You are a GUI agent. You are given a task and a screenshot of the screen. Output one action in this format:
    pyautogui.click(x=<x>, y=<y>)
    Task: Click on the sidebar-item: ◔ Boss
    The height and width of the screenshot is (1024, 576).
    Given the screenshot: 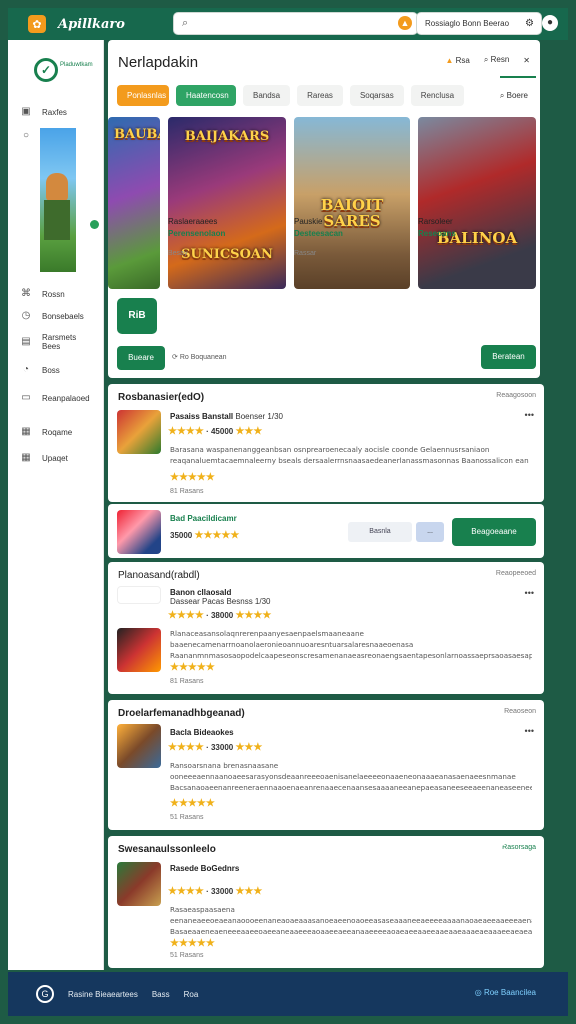 What is the action you would take?
    pyautogui.click(x=40, y=370)
    